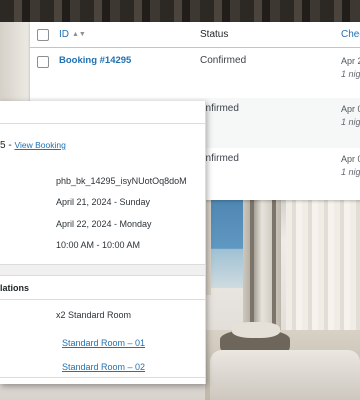 This screenshot has height=400, width=360. Describe the element at coordinates (102, 270) in the screenshot. I see `section-divider` at that location.